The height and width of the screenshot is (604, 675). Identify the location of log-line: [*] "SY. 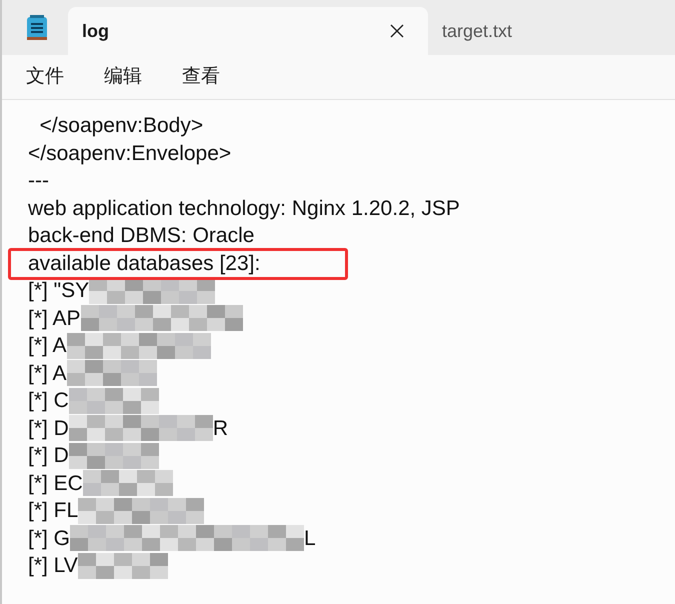
(59, 291).